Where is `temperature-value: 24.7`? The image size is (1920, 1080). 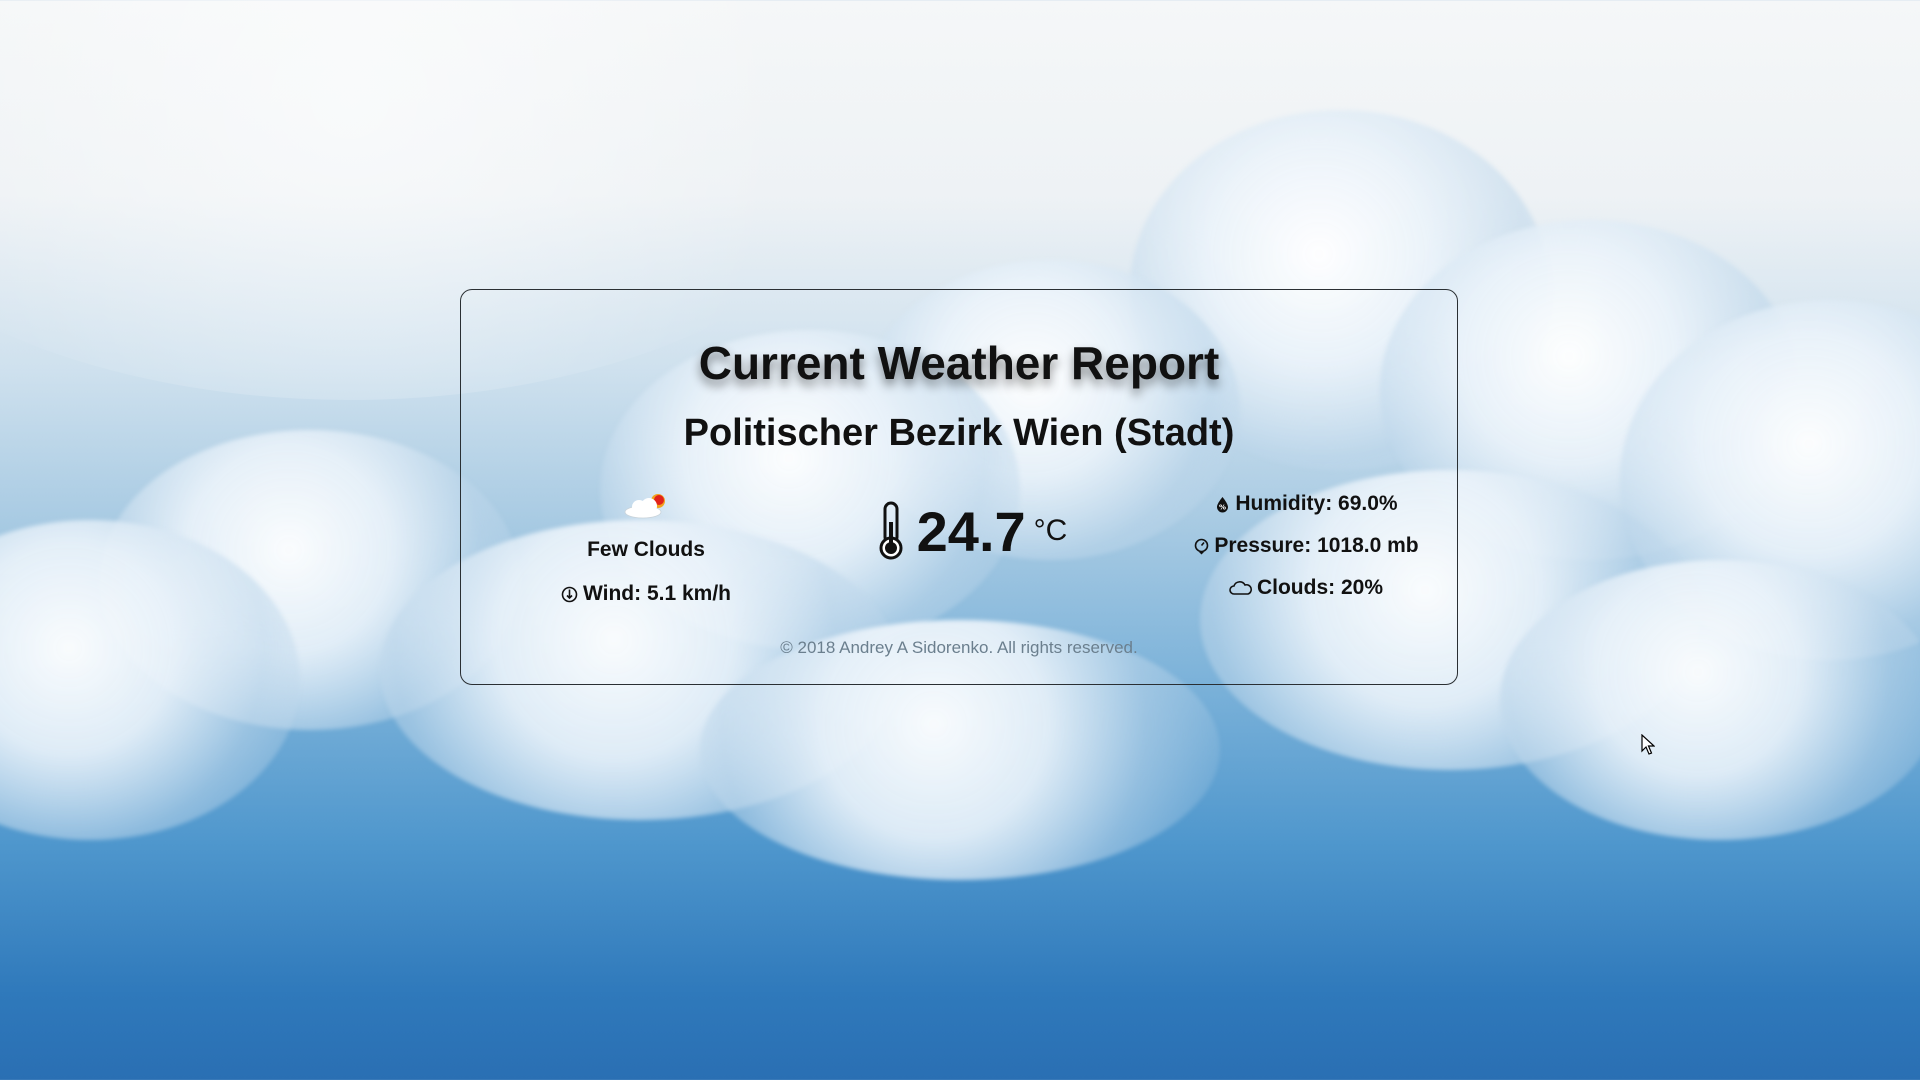 temperature-value: 24.7 is located at coordinates (971, 531).